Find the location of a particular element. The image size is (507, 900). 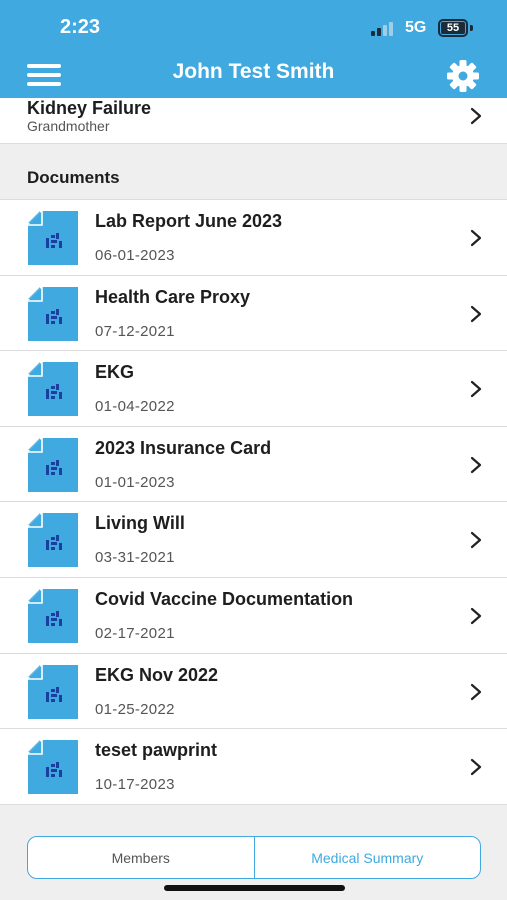

document-name: EKG Nov 2022 is located at coordinates (157, 674).